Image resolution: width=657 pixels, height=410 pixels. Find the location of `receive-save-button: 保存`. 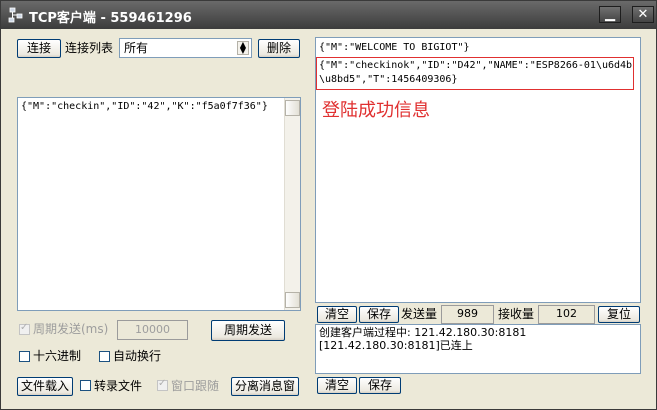

receive-save-button: 保存 is located at coordinates (379, 314).